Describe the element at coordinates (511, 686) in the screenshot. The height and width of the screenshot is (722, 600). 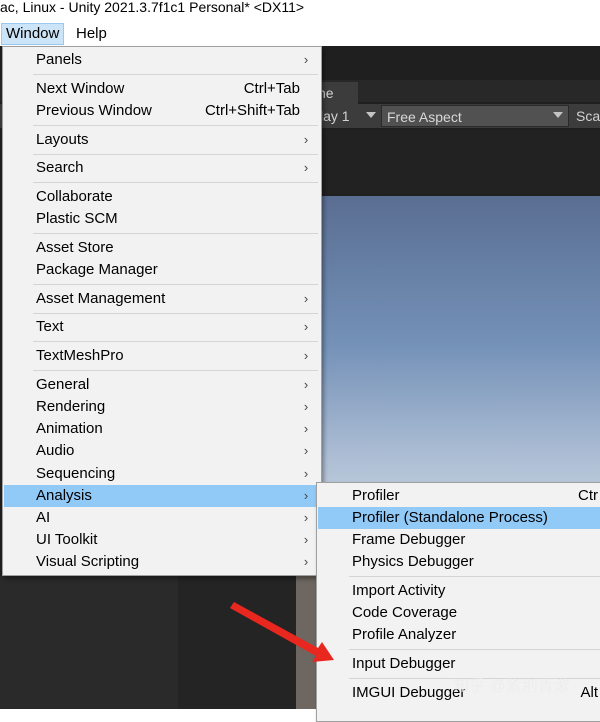
I see `watermark: 知乎 @紫荆青漱` at that location.